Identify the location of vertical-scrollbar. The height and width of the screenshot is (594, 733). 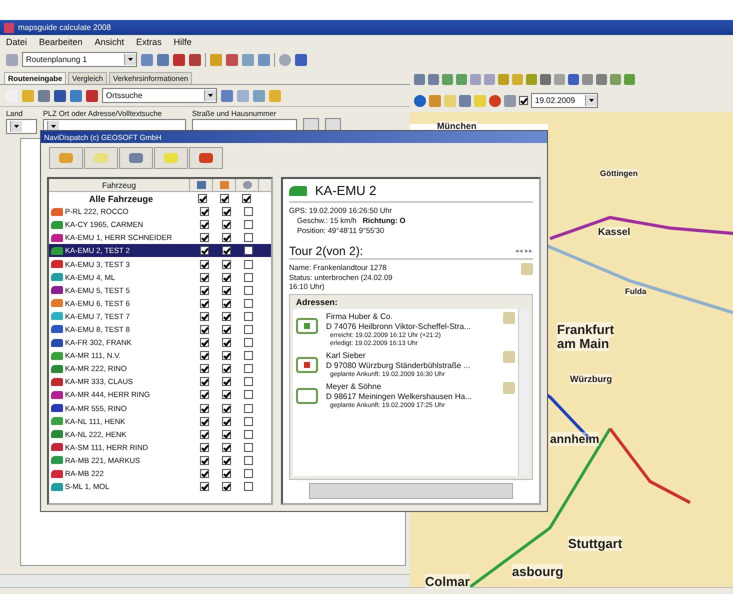
(523, 392).